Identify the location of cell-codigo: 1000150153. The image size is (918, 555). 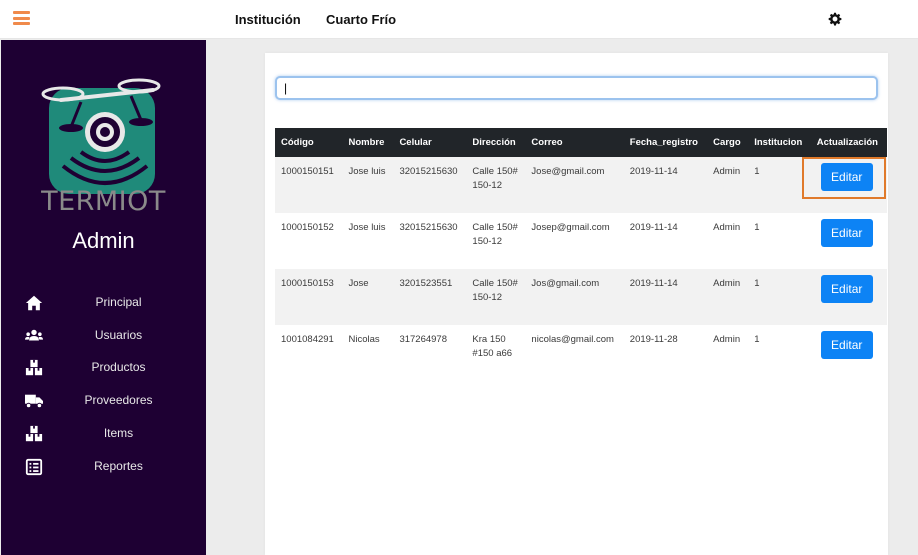
(307, 283).